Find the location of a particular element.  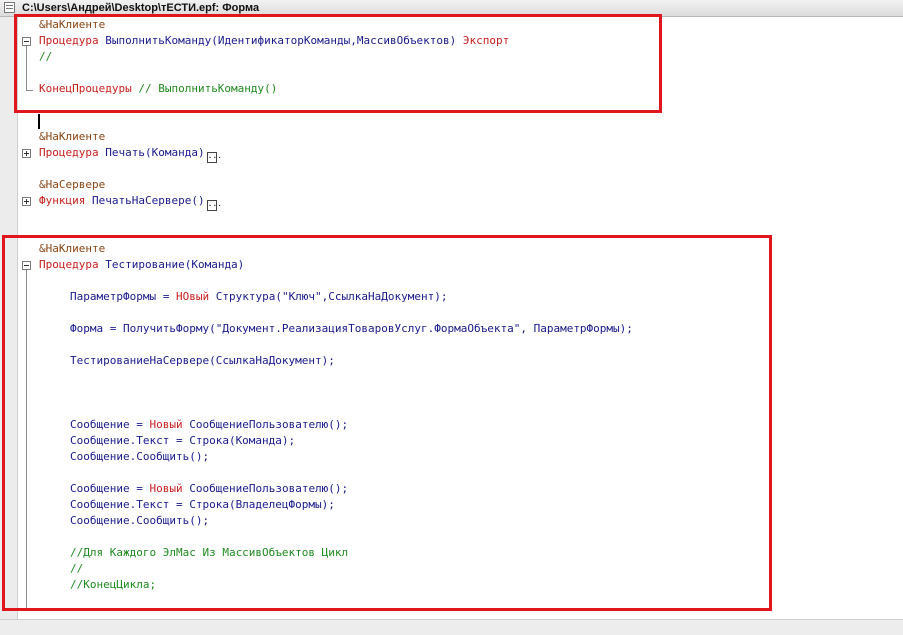

keyword: Процедура is located at coordinates (69, 152).